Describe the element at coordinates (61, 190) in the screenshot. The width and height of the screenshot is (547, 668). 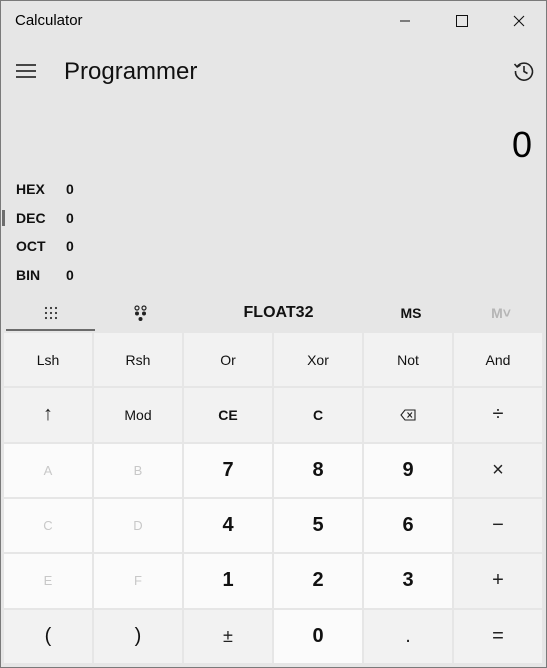
I see `radix-hex: HEX 0` at that location.